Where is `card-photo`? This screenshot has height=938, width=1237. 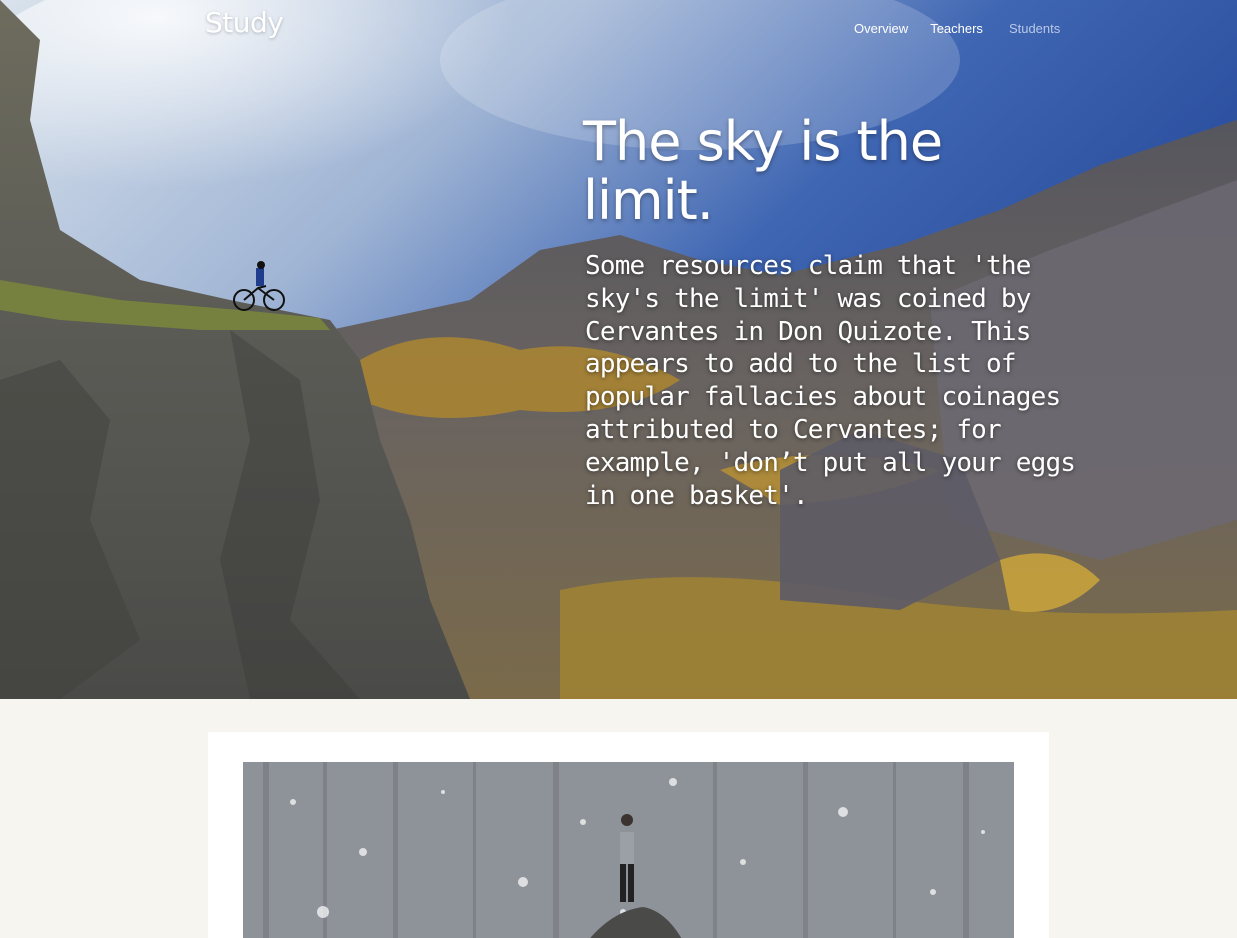 card-photo is located at coordinates (628, 850).